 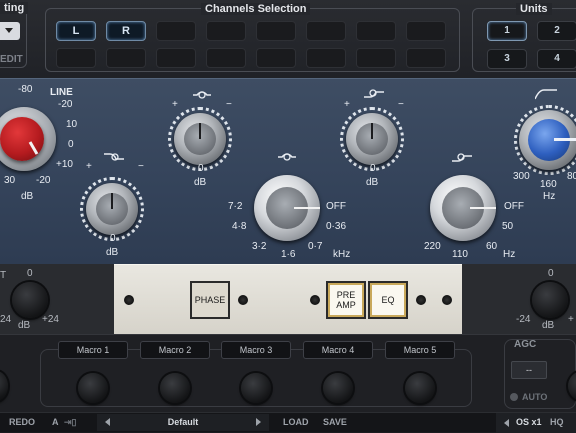 What do you see at coordinates (420, 388) in the screenshot?
I see `macro-5-knob` at bounding box center [420, 388].